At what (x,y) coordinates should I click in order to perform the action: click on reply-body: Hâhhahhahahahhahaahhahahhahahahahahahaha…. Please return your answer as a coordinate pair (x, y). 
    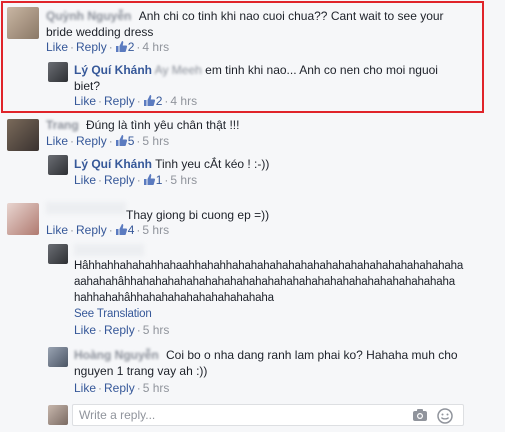
    Looking at the image, I should click on (284, 290).